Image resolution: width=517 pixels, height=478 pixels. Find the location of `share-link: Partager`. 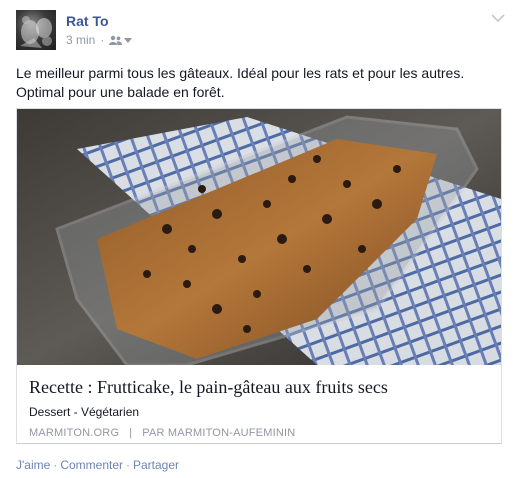

share-link: Partager is located at coordinates (156, 465).